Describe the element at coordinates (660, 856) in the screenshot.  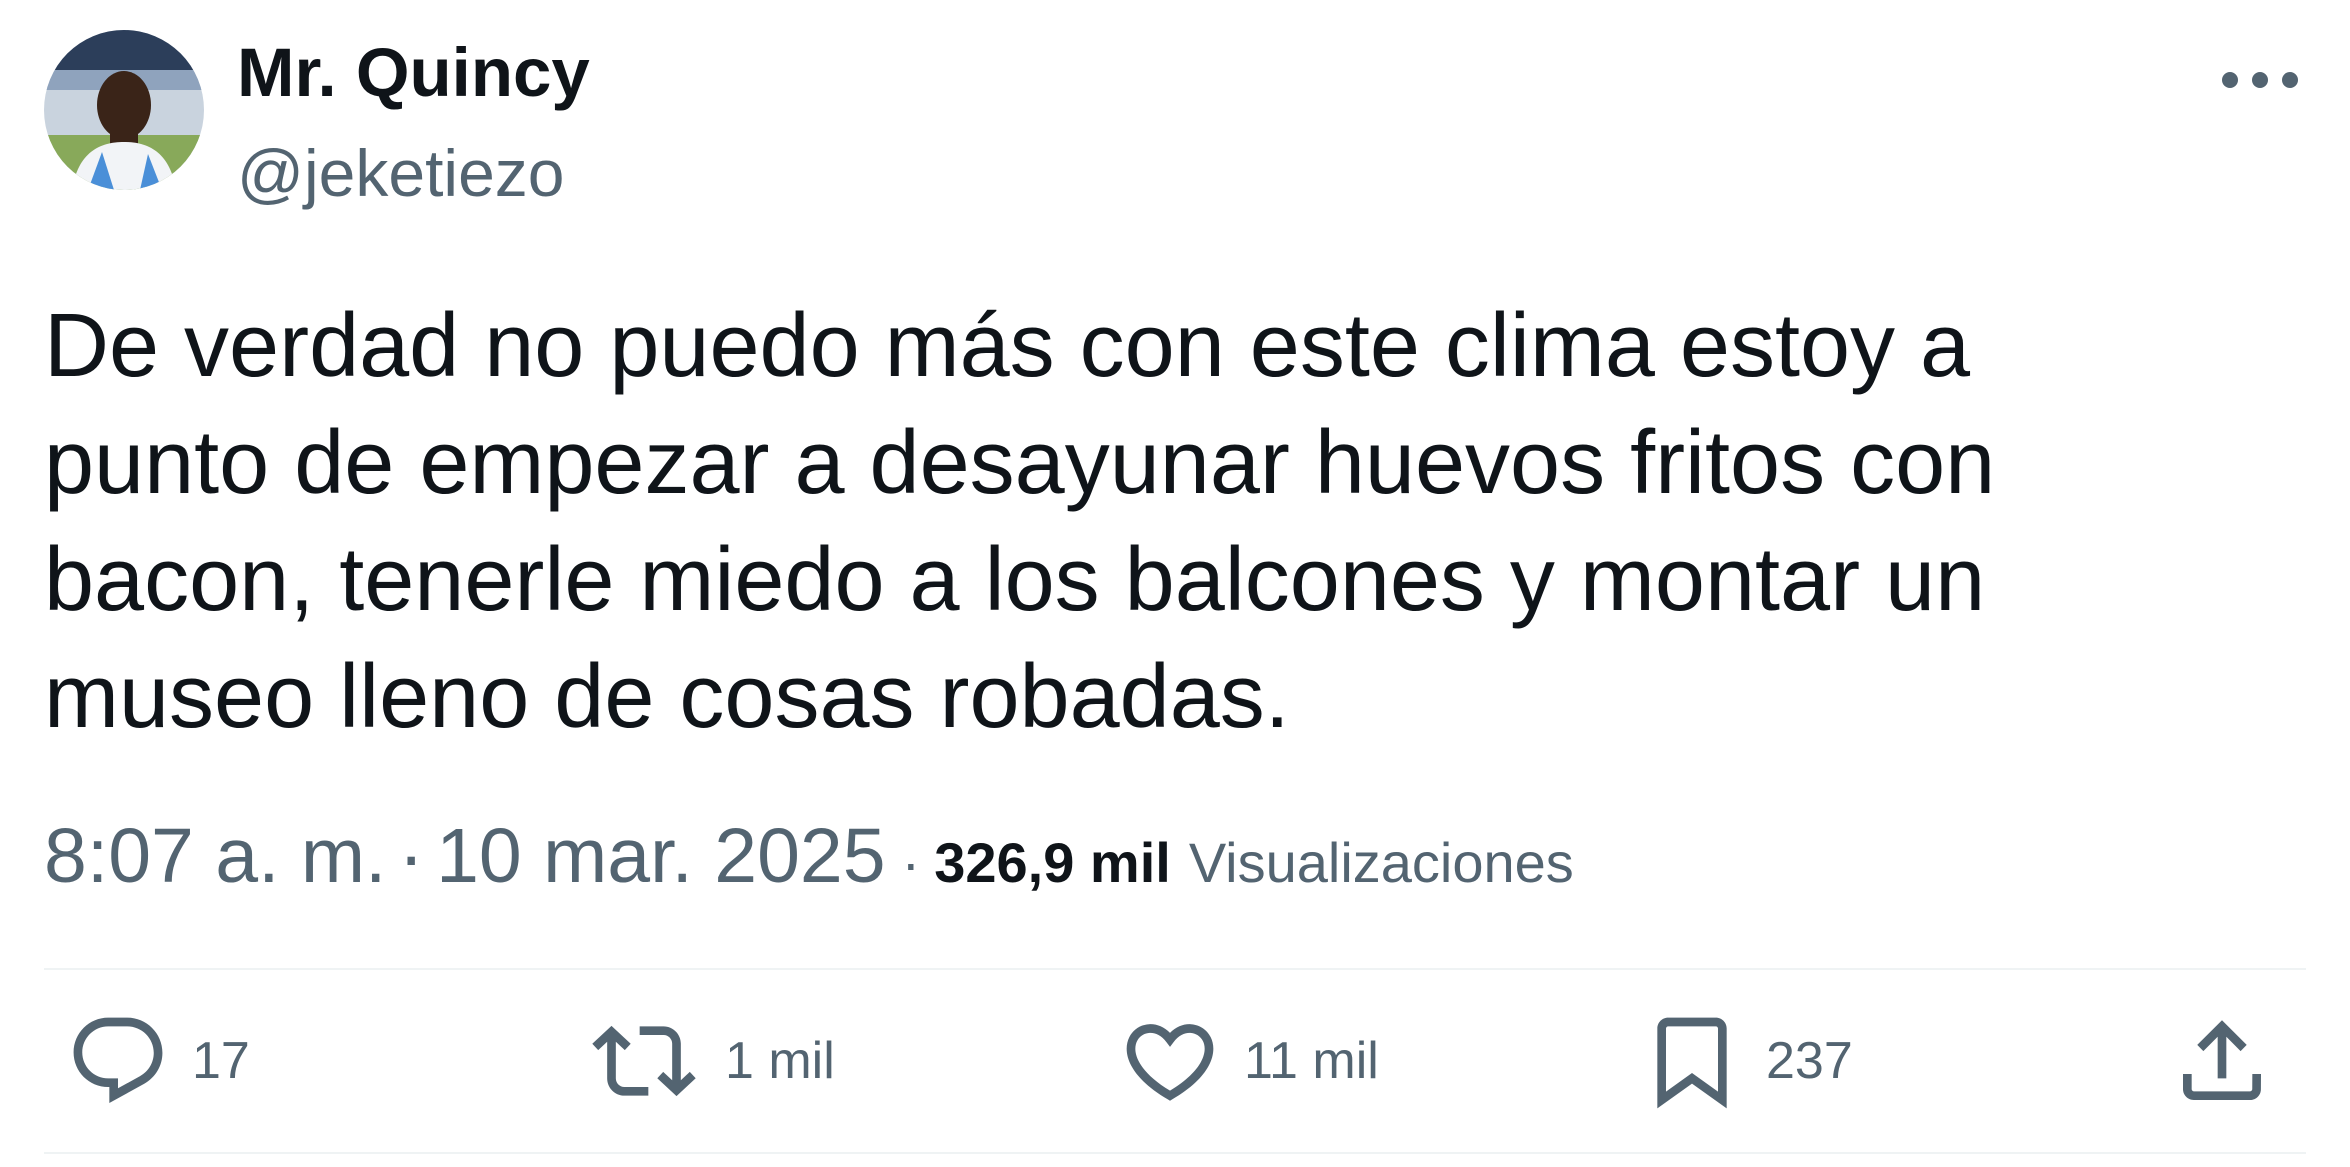
I see `tweet-date: 10 mar. 2025` at that location.